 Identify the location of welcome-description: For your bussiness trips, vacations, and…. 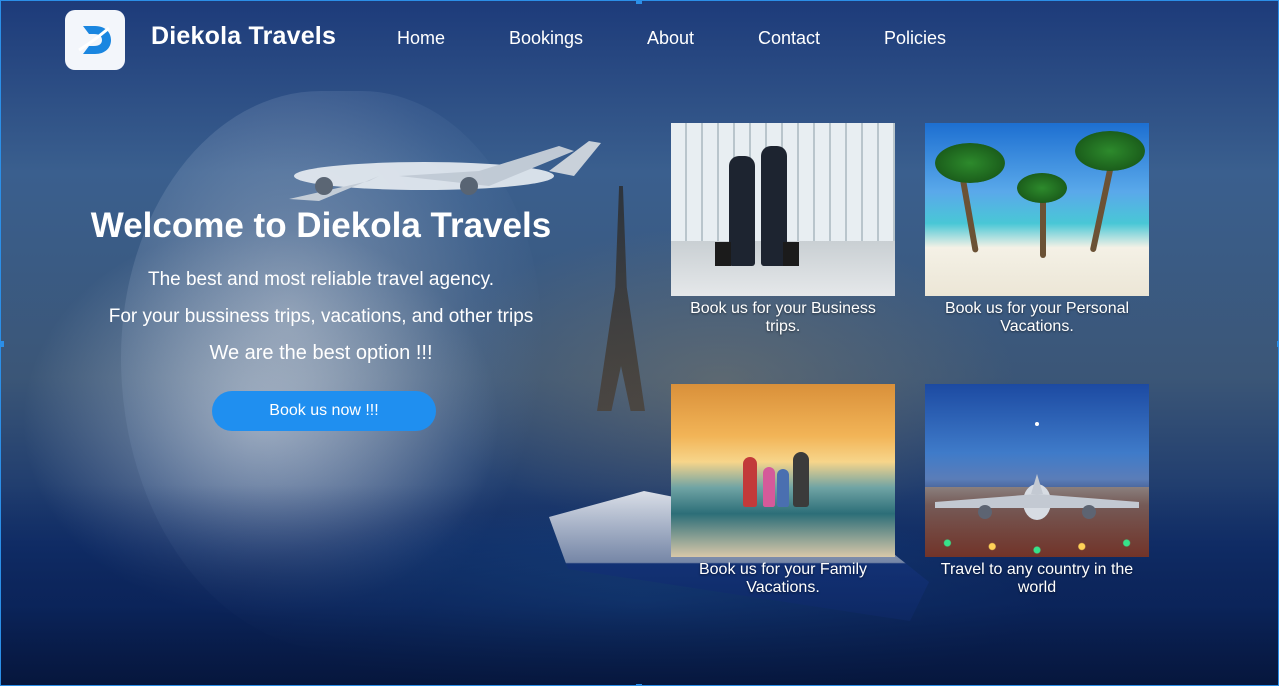
(321, 316).